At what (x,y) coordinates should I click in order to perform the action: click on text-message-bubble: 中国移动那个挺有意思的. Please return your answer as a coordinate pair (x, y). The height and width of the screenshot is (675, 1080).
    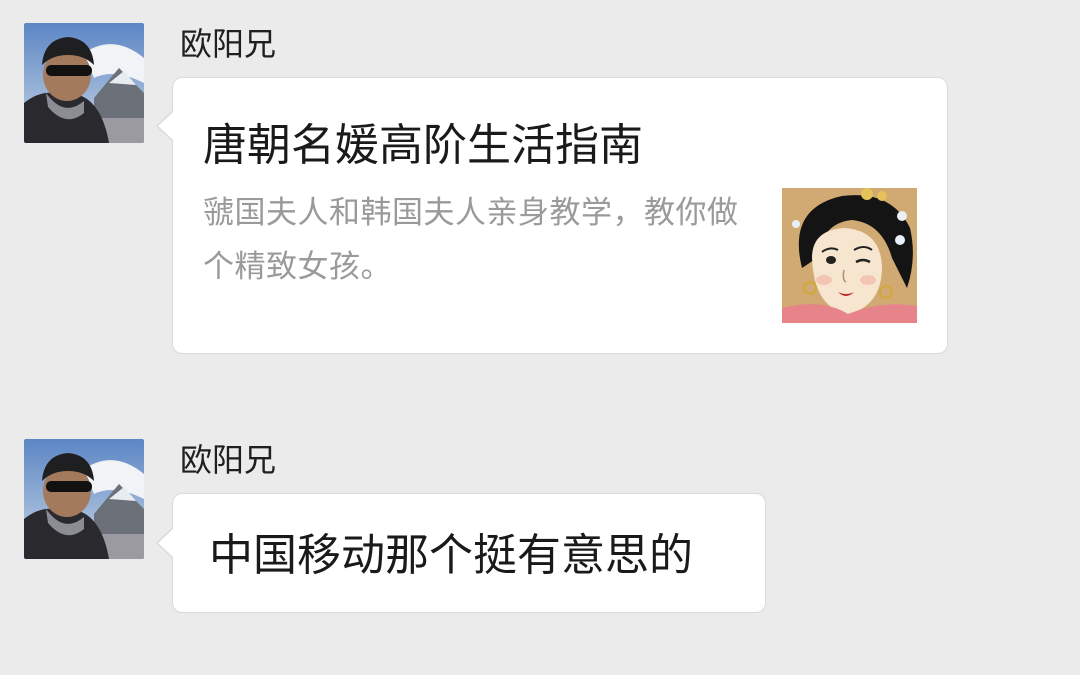
    Looking at the image, I should click on (461, 553).